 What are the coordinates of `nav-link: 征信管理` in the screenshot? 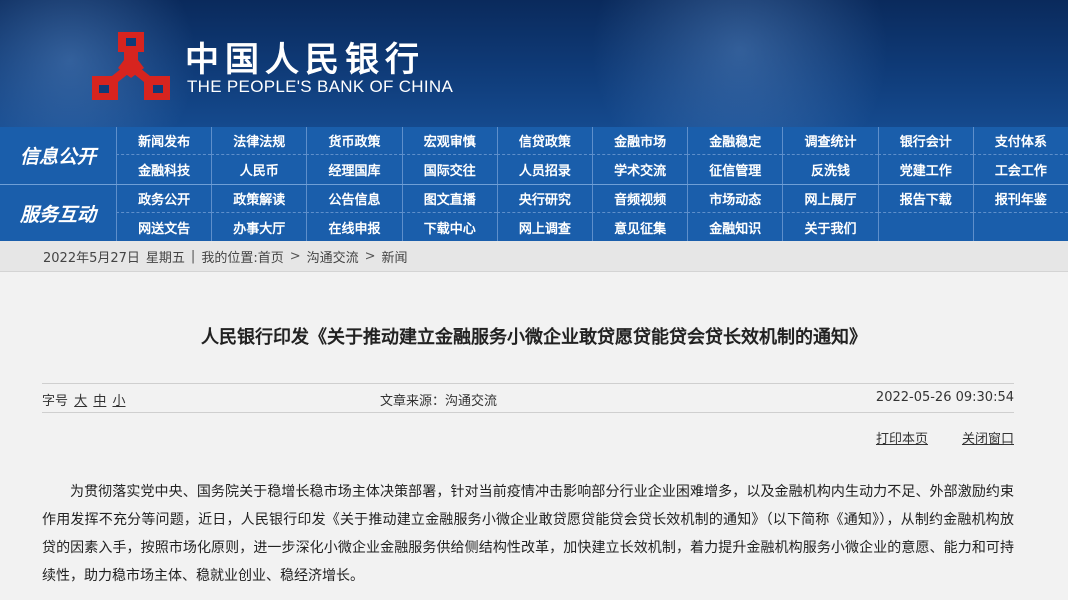 It's located at (734, 169).